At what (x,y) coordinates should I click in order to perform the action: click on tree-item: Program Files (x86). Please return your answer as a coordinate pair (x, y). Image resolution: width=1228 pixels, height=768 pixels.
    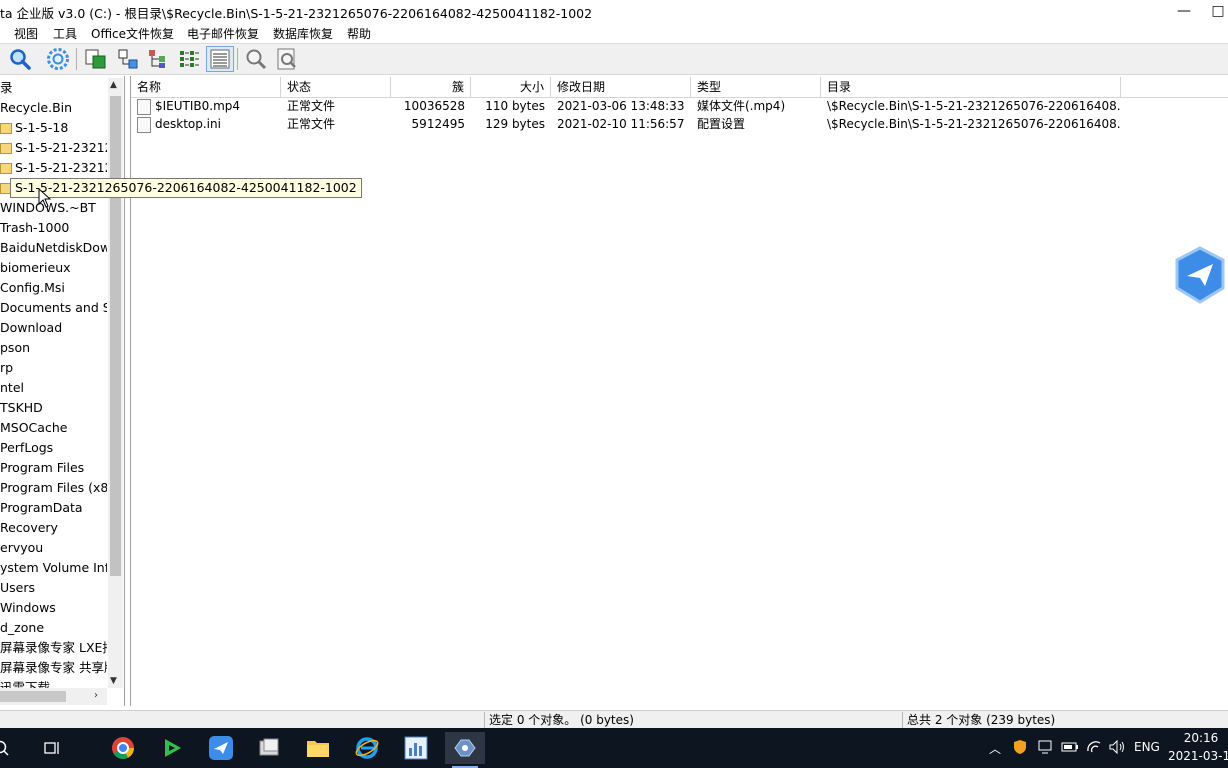
    Looking at the image, I should click on (53, 488).